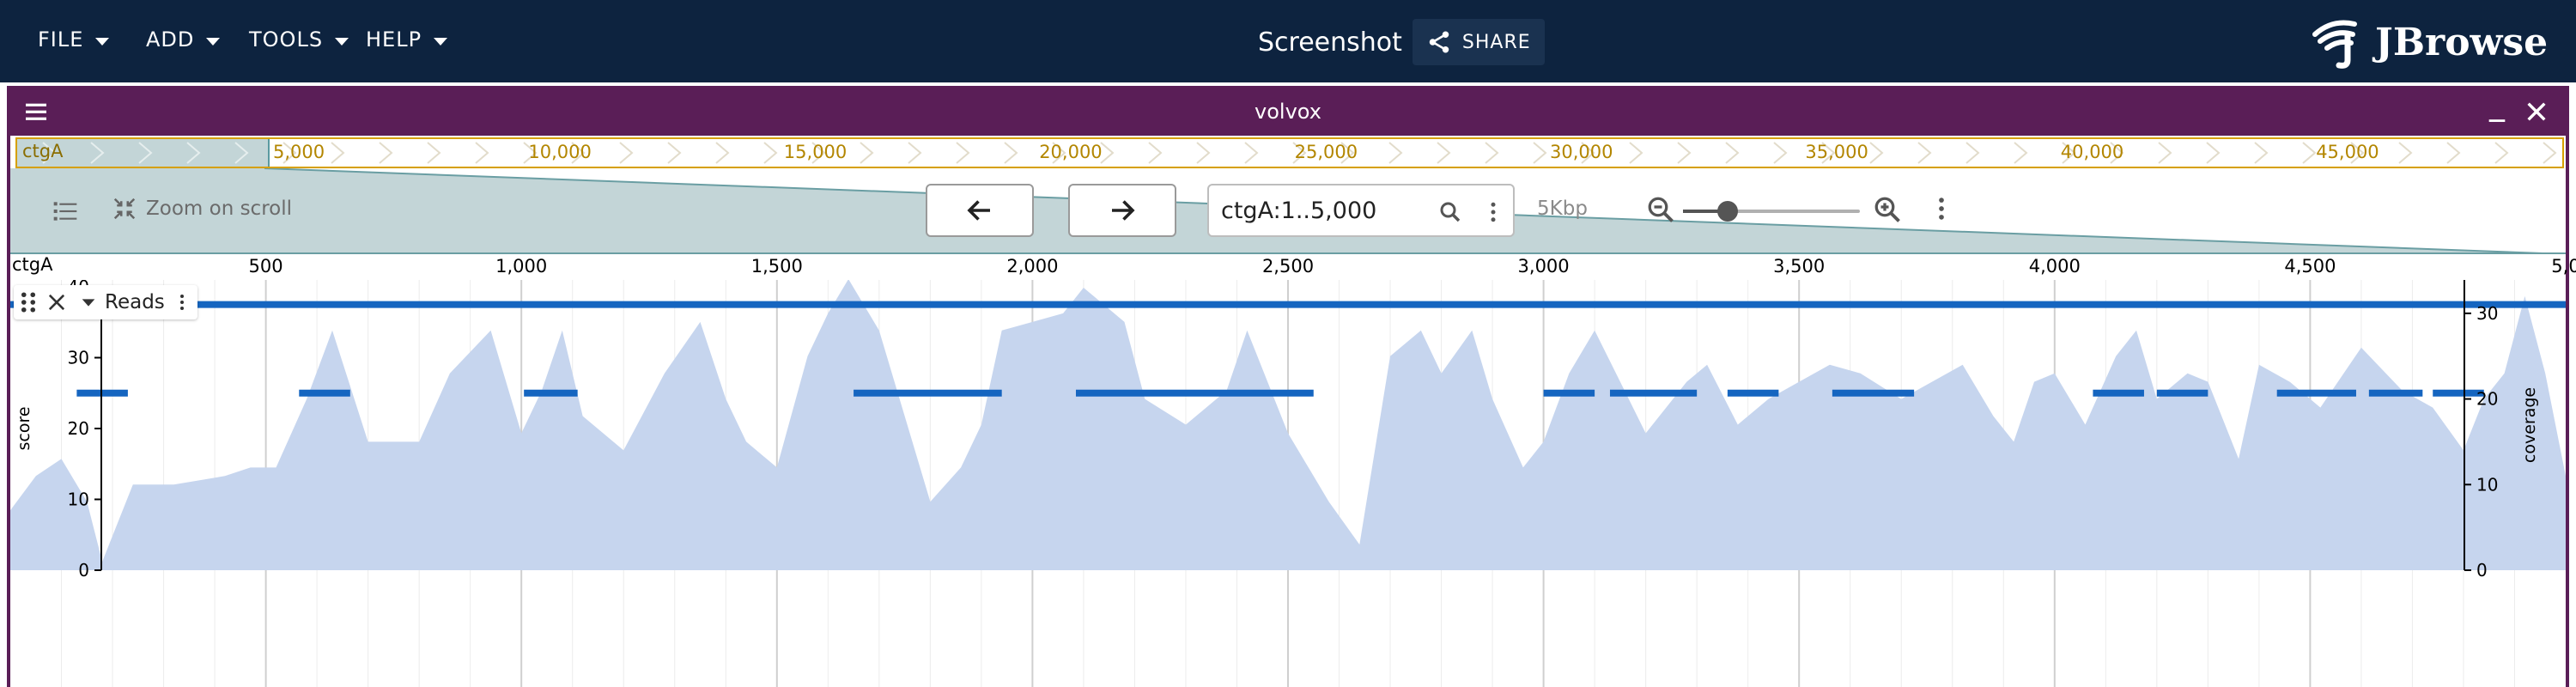 The height and width of the screenshot is (687, 2576). Describe the element at coordinates (2092, 152) in the screenshot. I see `overview-tick-label: 40,000` at that location.